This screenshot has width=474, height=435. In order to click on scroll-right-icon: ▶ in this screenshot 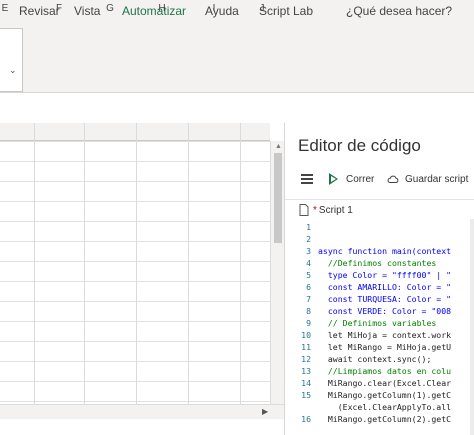, I will do `click(265, 411)`.